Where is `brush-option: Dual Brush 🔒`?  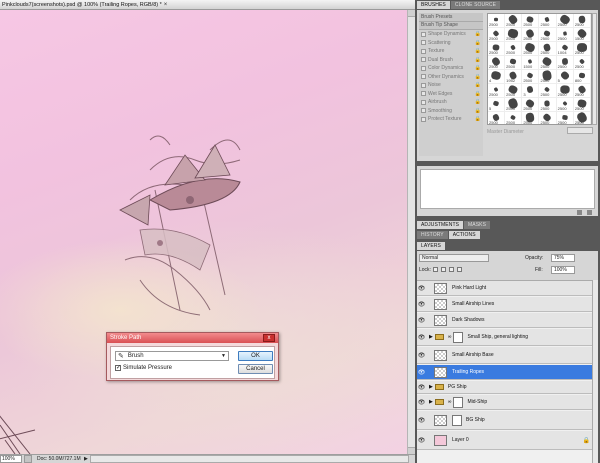
brush-option: Dual Brush 🔒 is located at coordinates (451, 60).